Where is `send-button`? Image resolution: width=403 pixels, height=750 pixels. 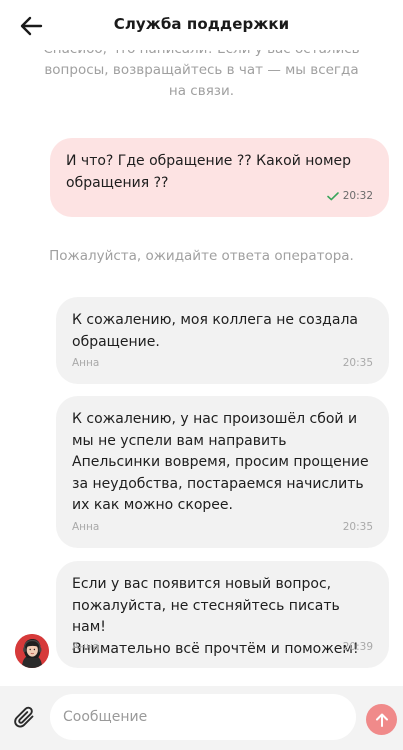
send-button is located at coordinates (381, 719).